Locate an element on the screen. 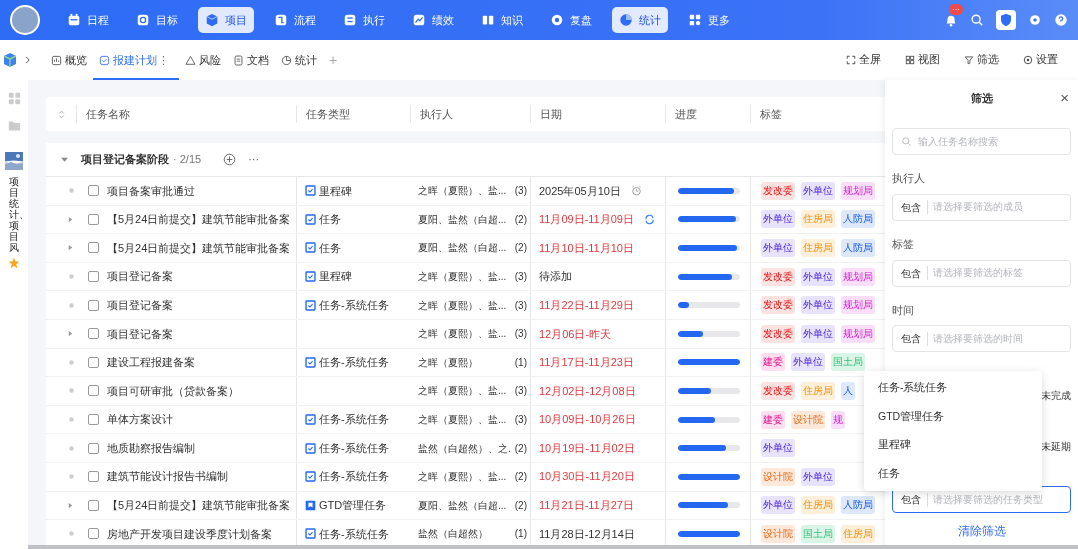 Image resolution: width=1078 pixels, height=549 pixels. assignee-count: (1) is located at coordinates (520, 534).